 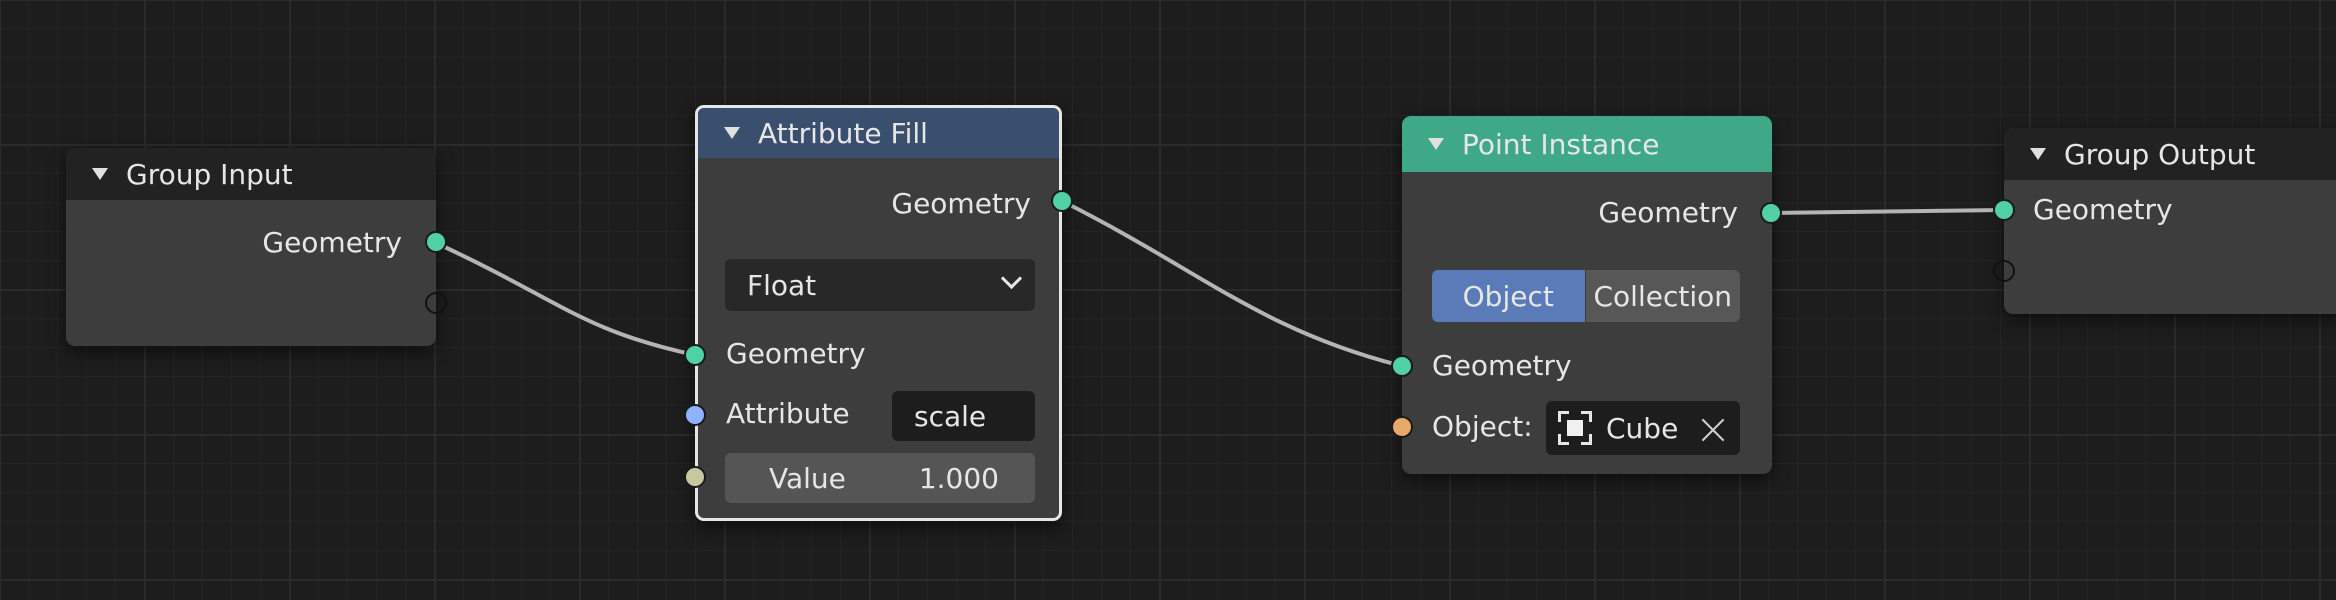 I want to click on object-cube-icon, so click(x=1575, y=428).